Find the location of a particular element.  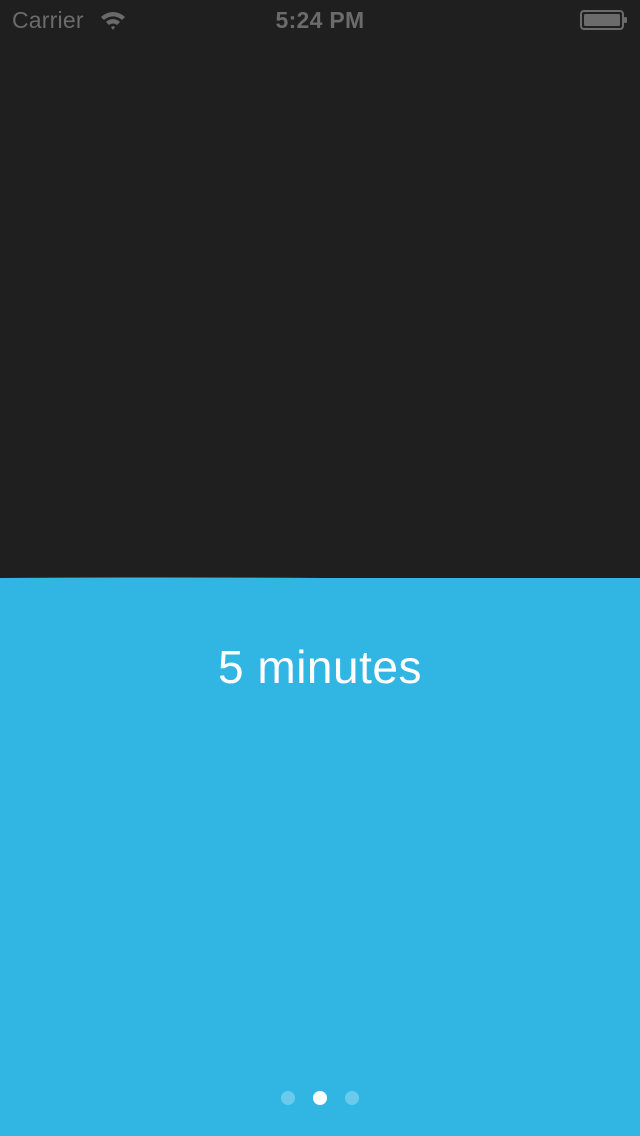

status-bar: Carrier 5:24 PM is located at coordinates (320, 20).